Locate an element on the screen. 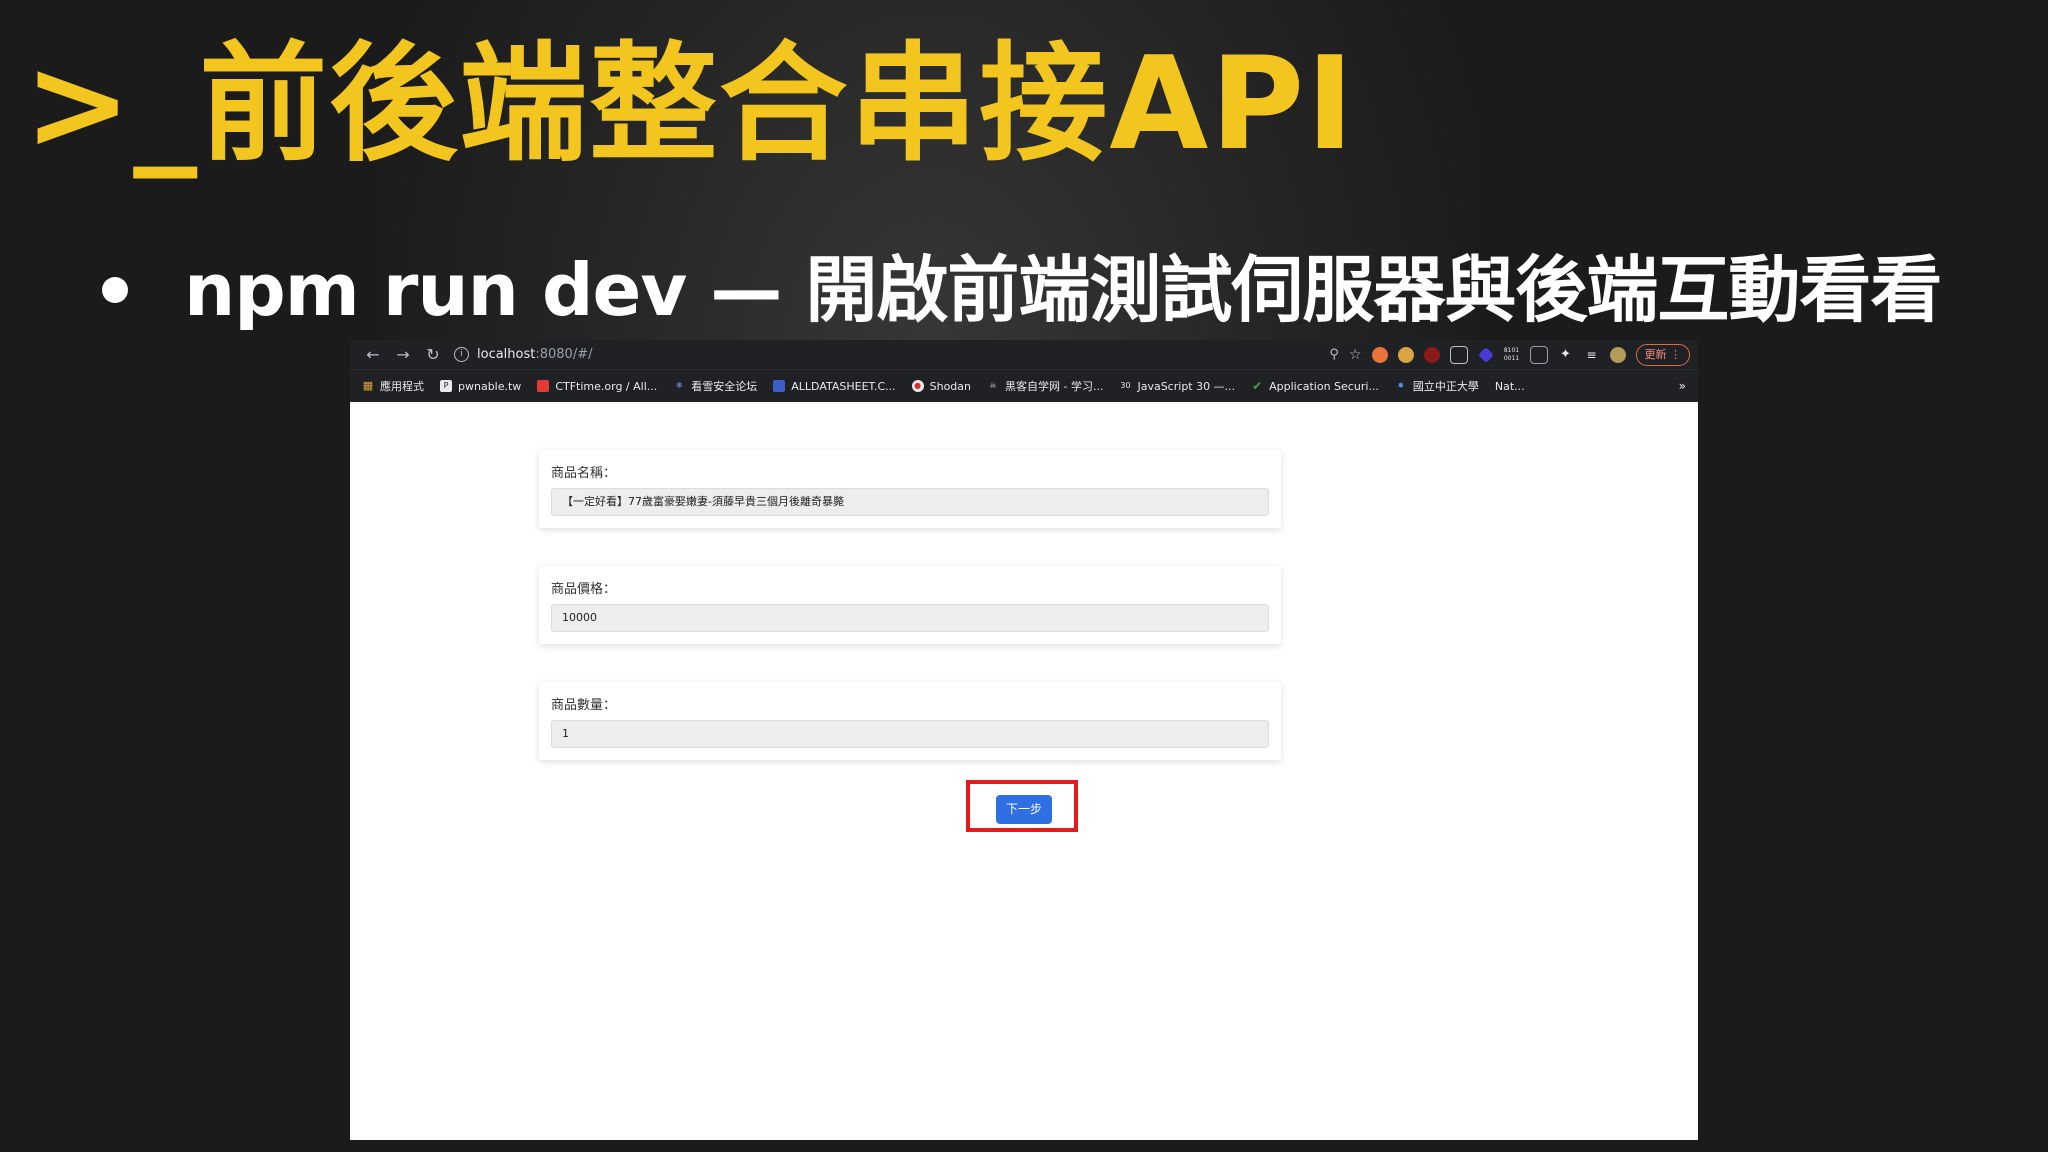 The image size is (2048, 1152). bookmark-star-icon: ☆ is located at coordinates (1355, 355).